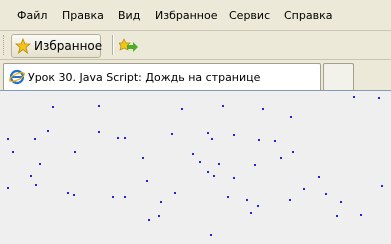  I want to click on menu-favorites: Избранное, so click(186, 16).